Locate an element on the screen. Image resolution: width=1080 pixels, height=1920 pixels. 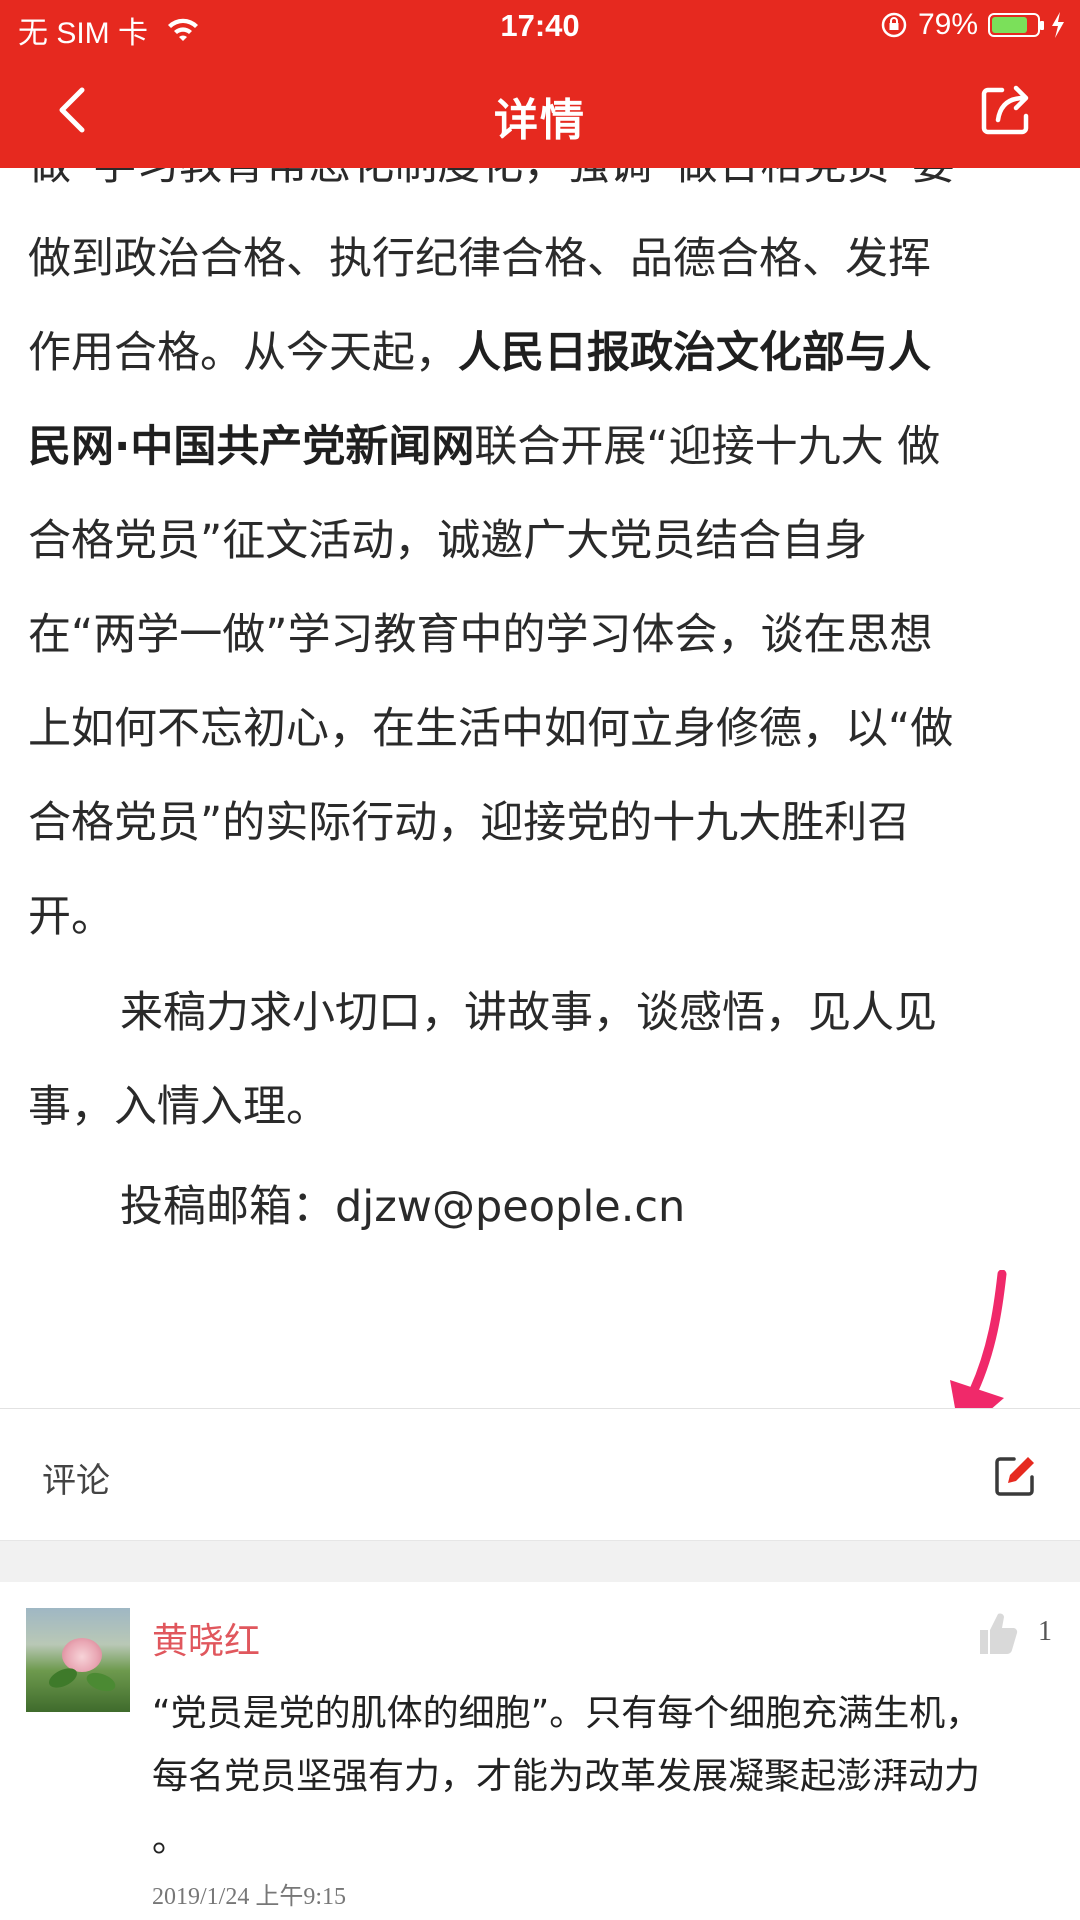
article-line: 在“两学一做”学习教育中的学习体会，谈在思想 is located at coordinates (480, 635).